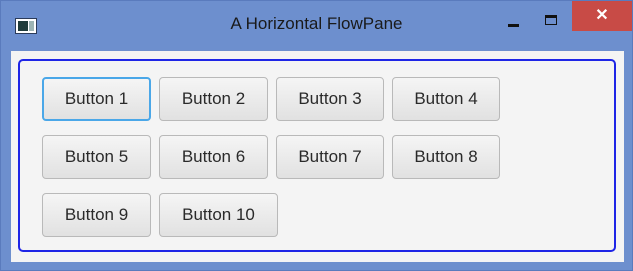 Image resolution: width=633 pixels, height=271 pixels. Describe the element at coordinates (96, 157) in the screenshot. I see `button-5: Button 5` at that location.